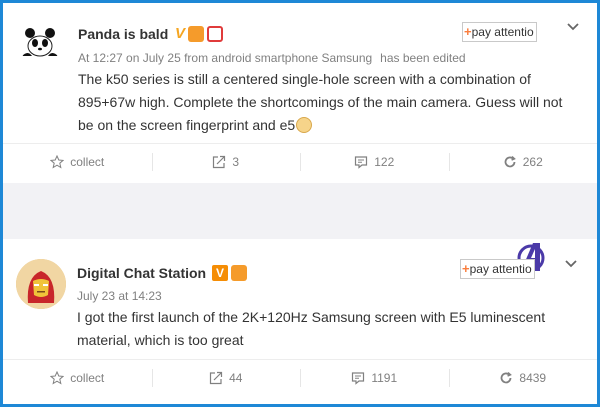 The width and height of the screenshot is (600, 407). Describe the element at coordinates (236, 162) in the screenshot. I see `repost-count: 3` at that location.